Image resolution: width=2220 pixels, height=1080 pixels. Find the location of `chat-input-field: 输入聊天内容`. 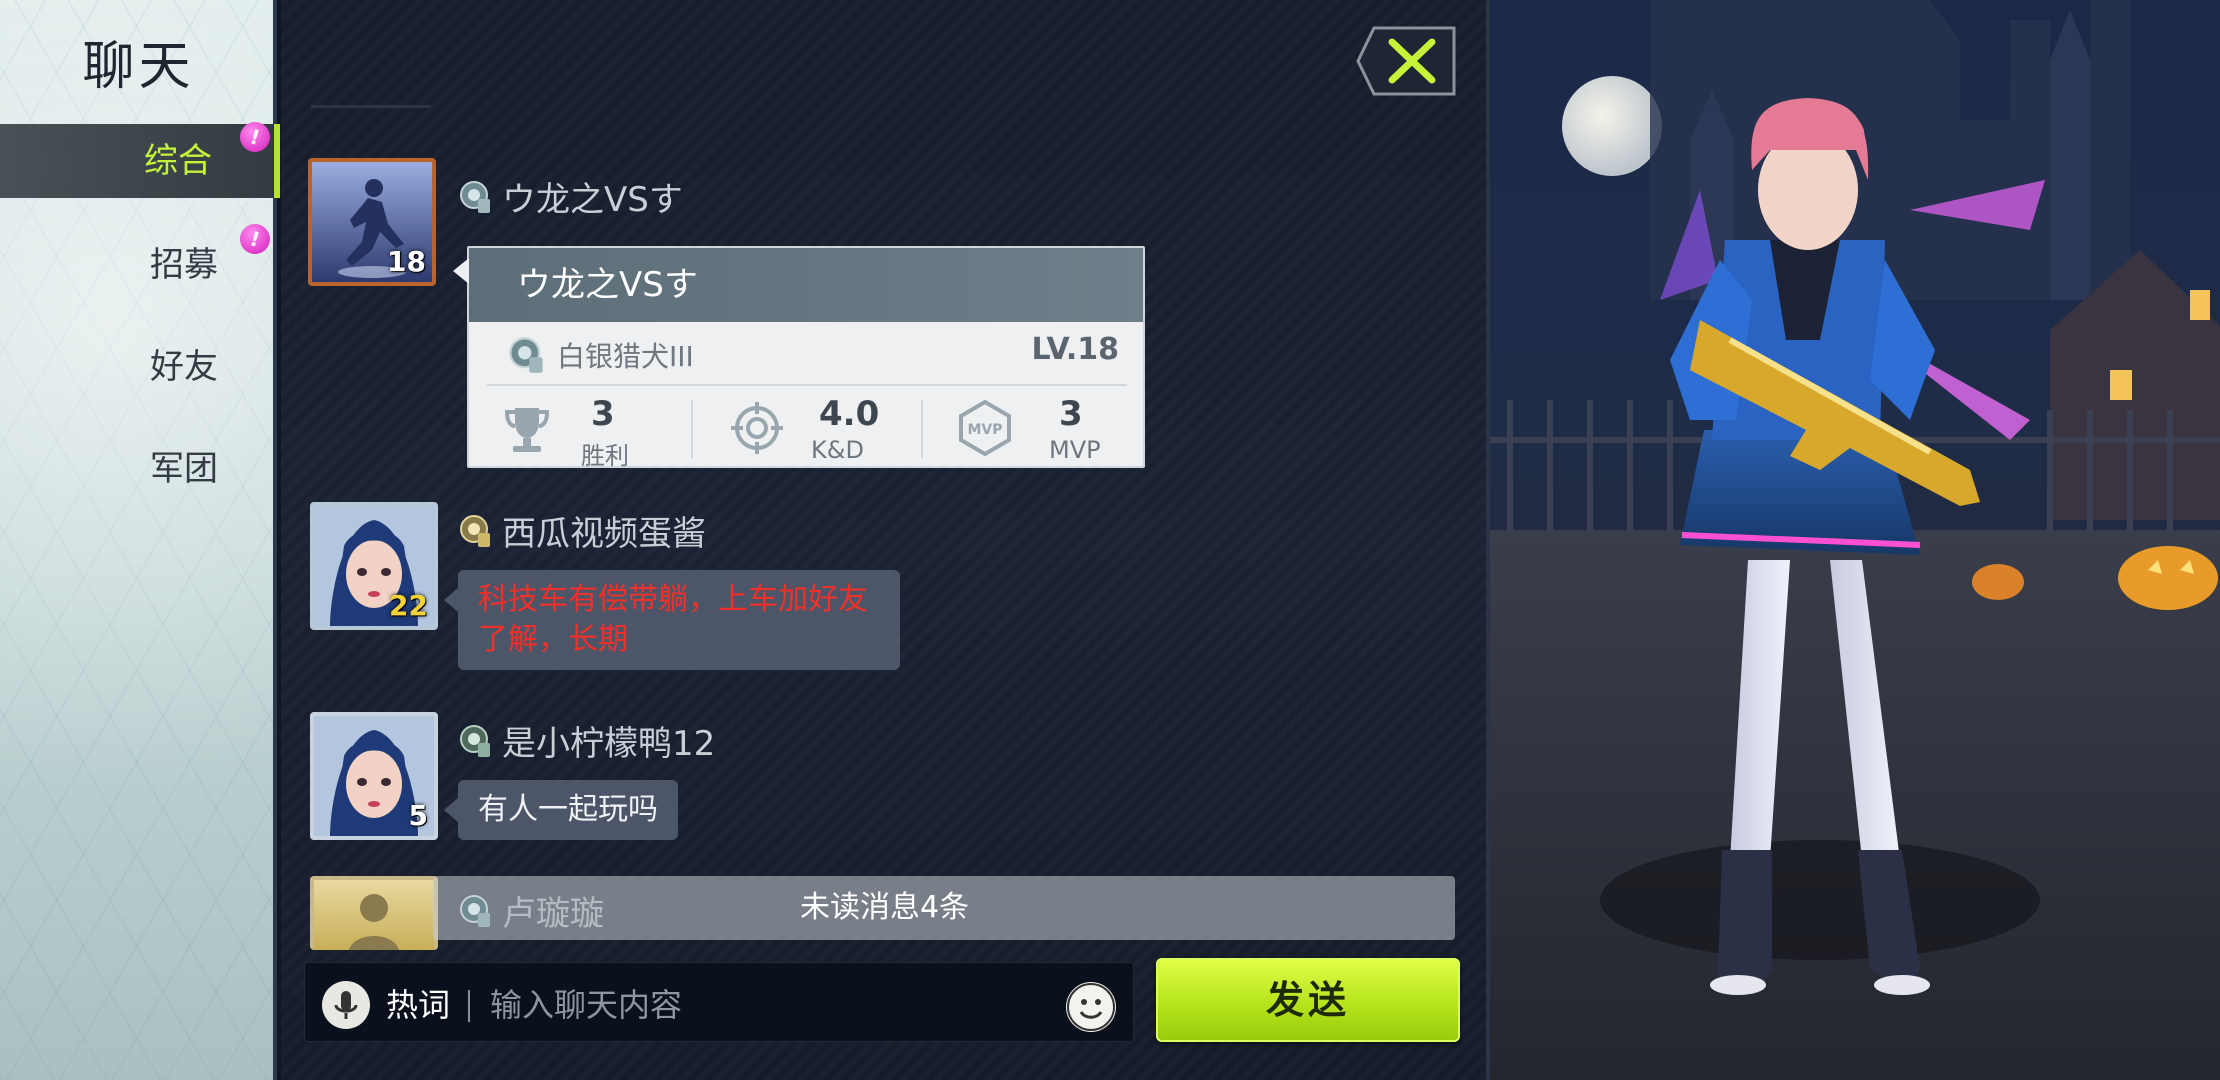

chat-input-field: 输入聊天内容 is located at coordinates (586, 1005).